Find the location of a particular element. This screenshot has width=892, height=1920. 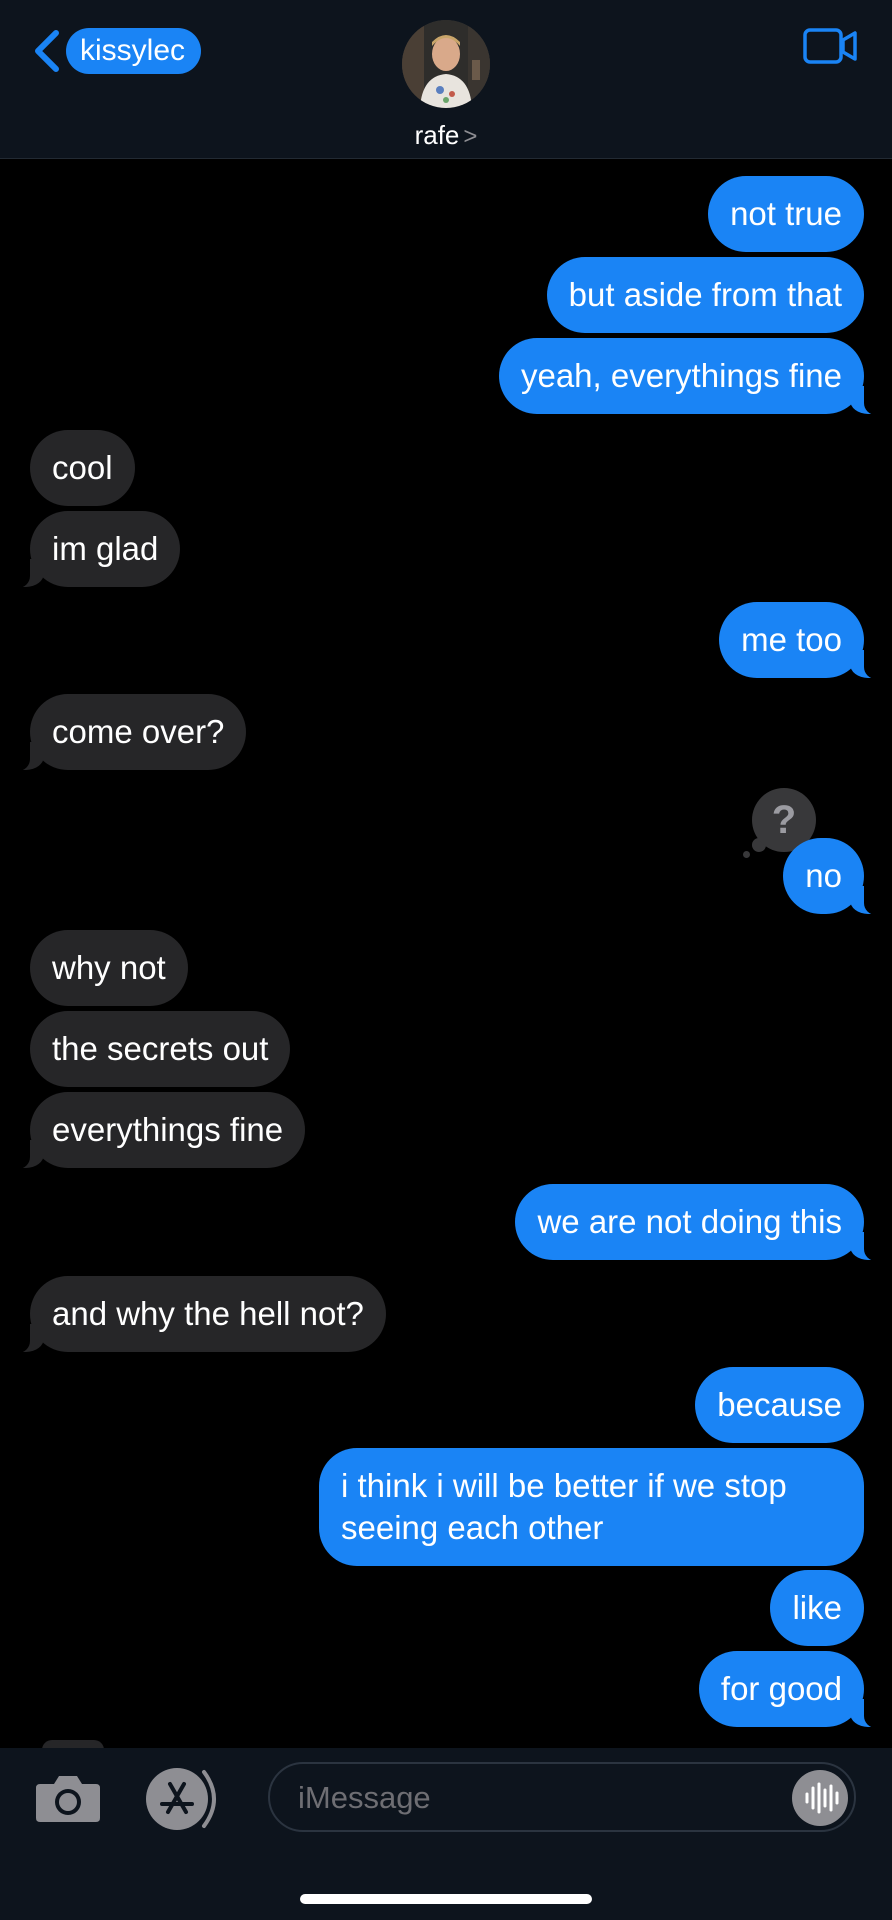

message-outgoing: because is located at coordinates (779, 1405).